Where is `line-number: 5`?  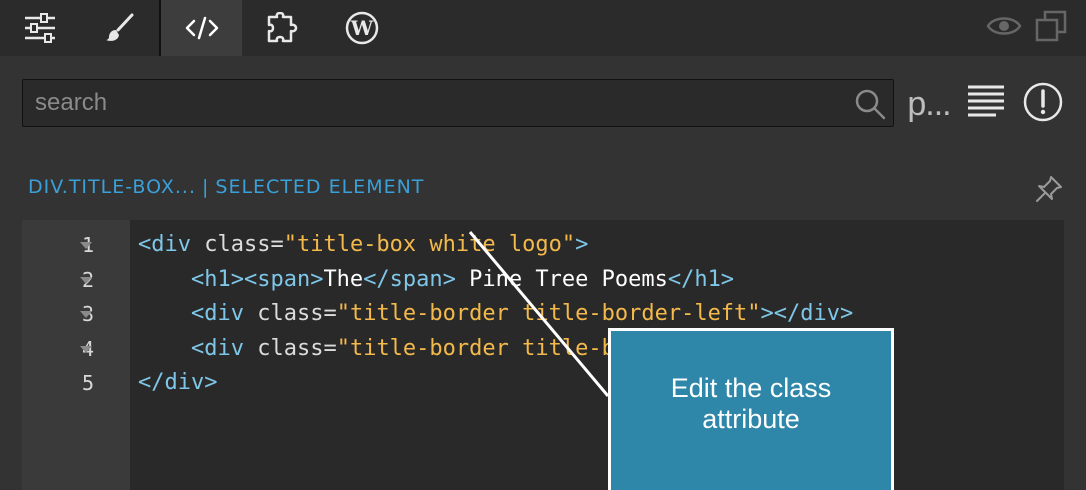
line-number: 5 is located at coordinates (87, 383).